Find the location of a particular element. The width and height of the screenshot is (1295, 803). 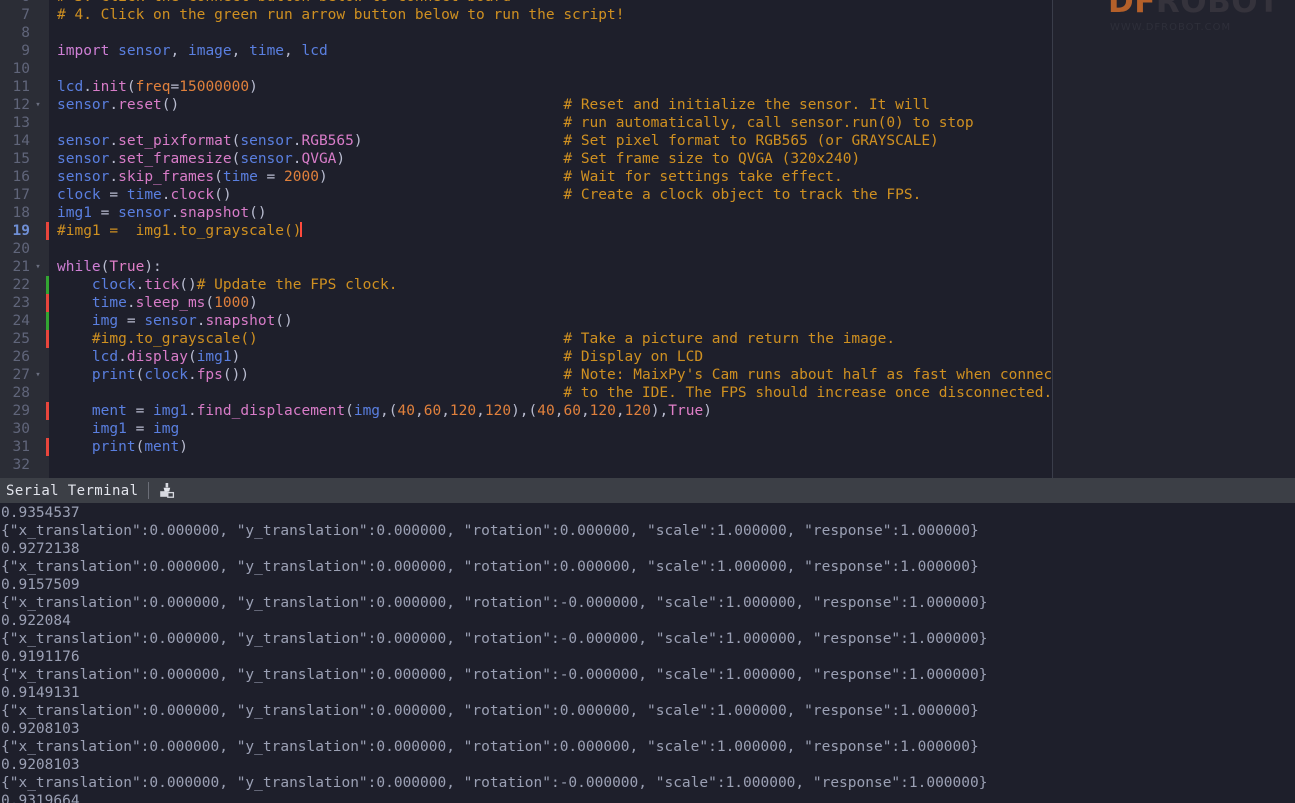

terminal-line: 0.9191176 is located at coordinates (40, 657).